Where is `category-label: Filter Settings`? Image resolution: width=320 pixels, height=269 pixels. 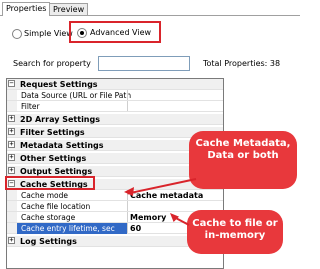
category-label: Filter Settings is located at coordinates (52, 132).